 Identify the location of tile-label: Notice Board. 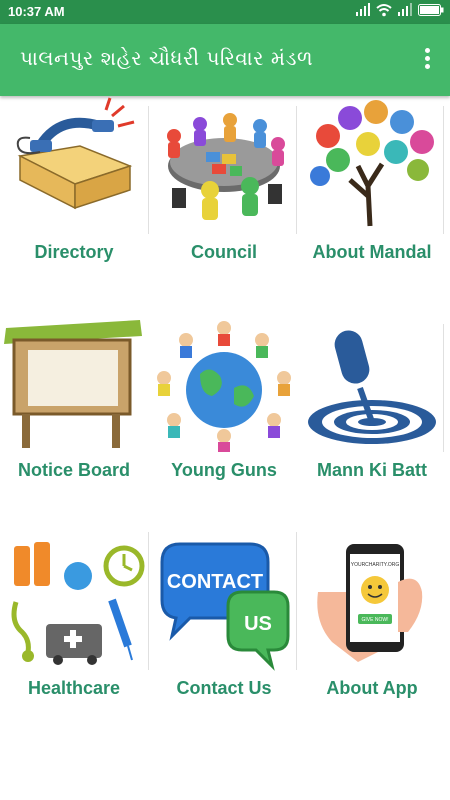
(74, 470).